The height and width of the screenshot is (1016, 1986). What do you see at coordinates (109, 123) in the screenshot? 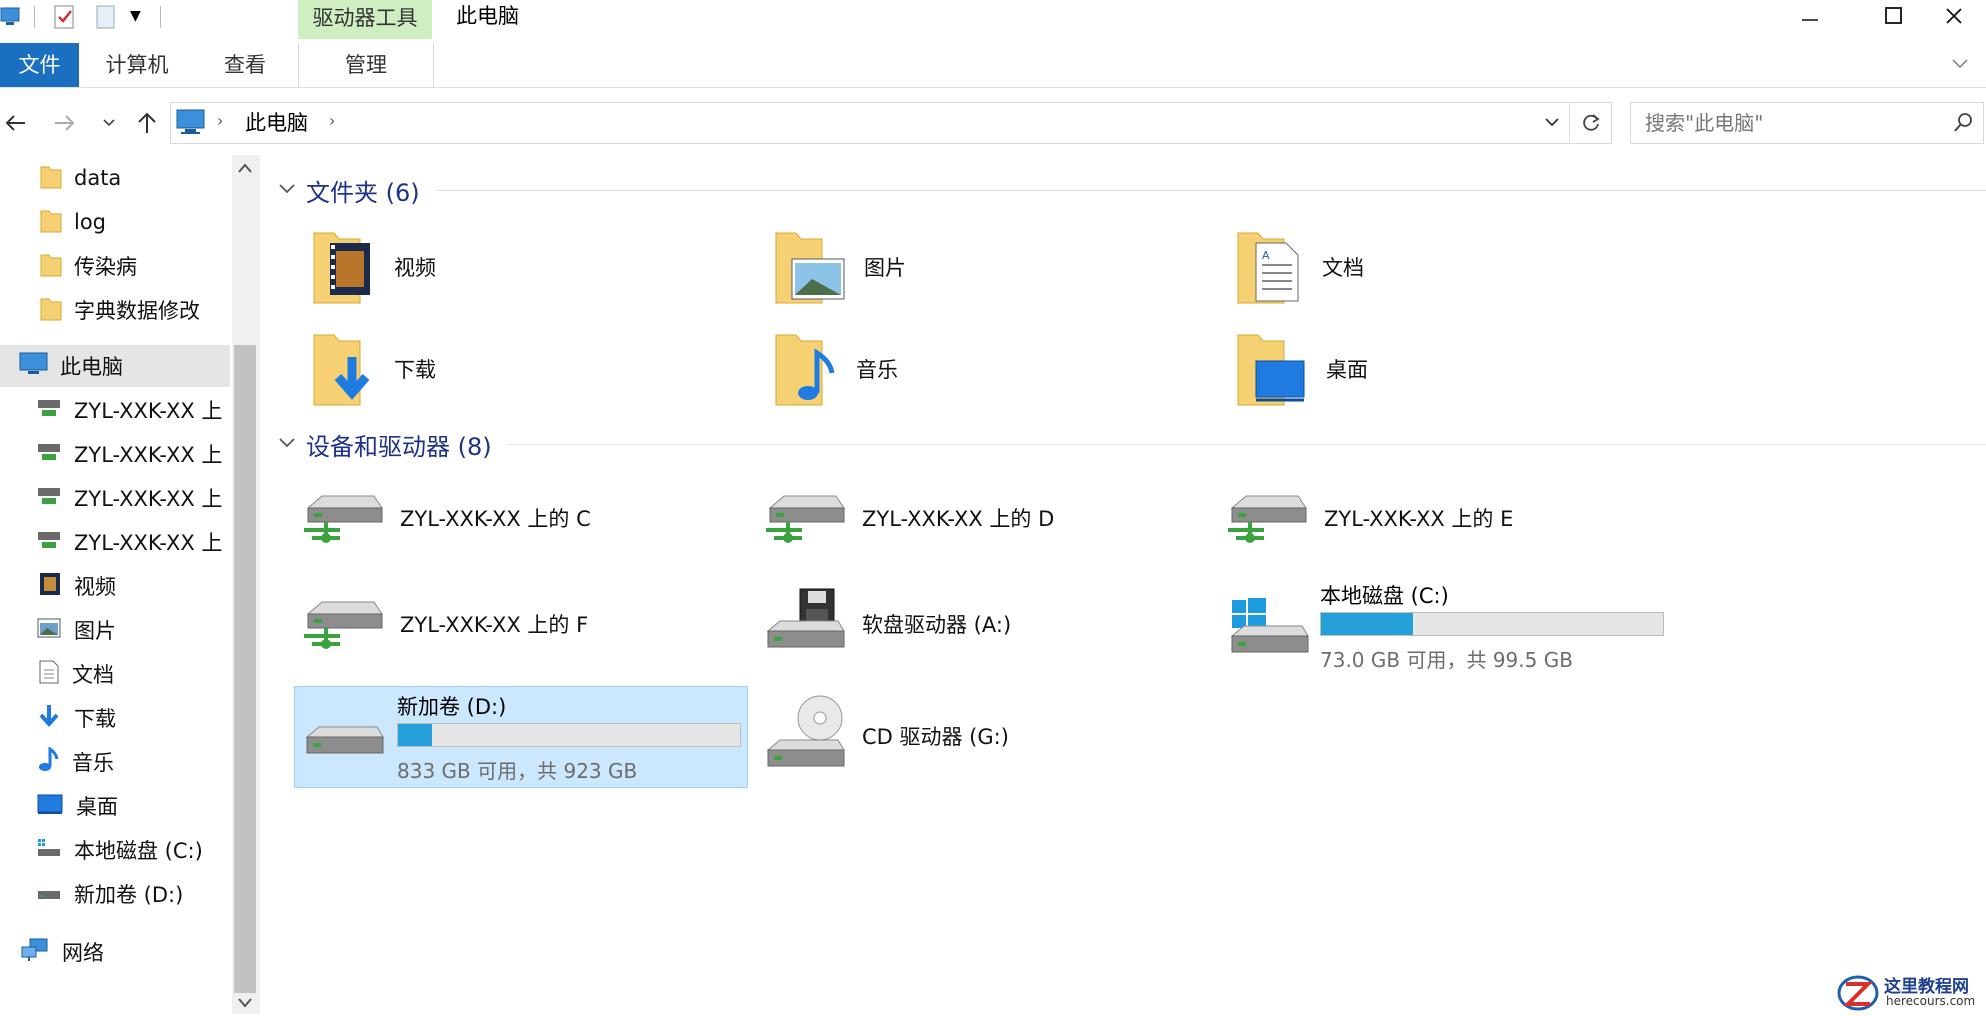
I see `recent-locations-button` at bounding box center [109, 123].